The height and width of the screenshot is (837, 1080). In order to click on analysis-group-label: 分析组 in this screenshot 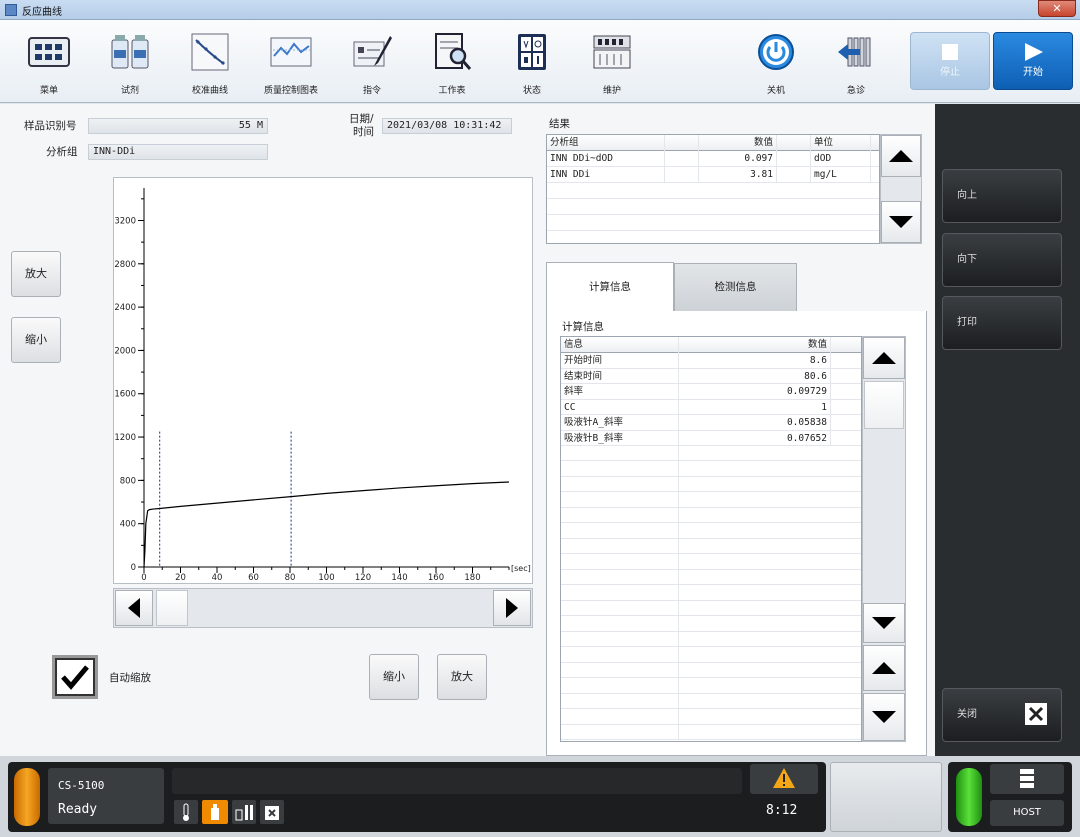, I will do `click(62, 152)`.